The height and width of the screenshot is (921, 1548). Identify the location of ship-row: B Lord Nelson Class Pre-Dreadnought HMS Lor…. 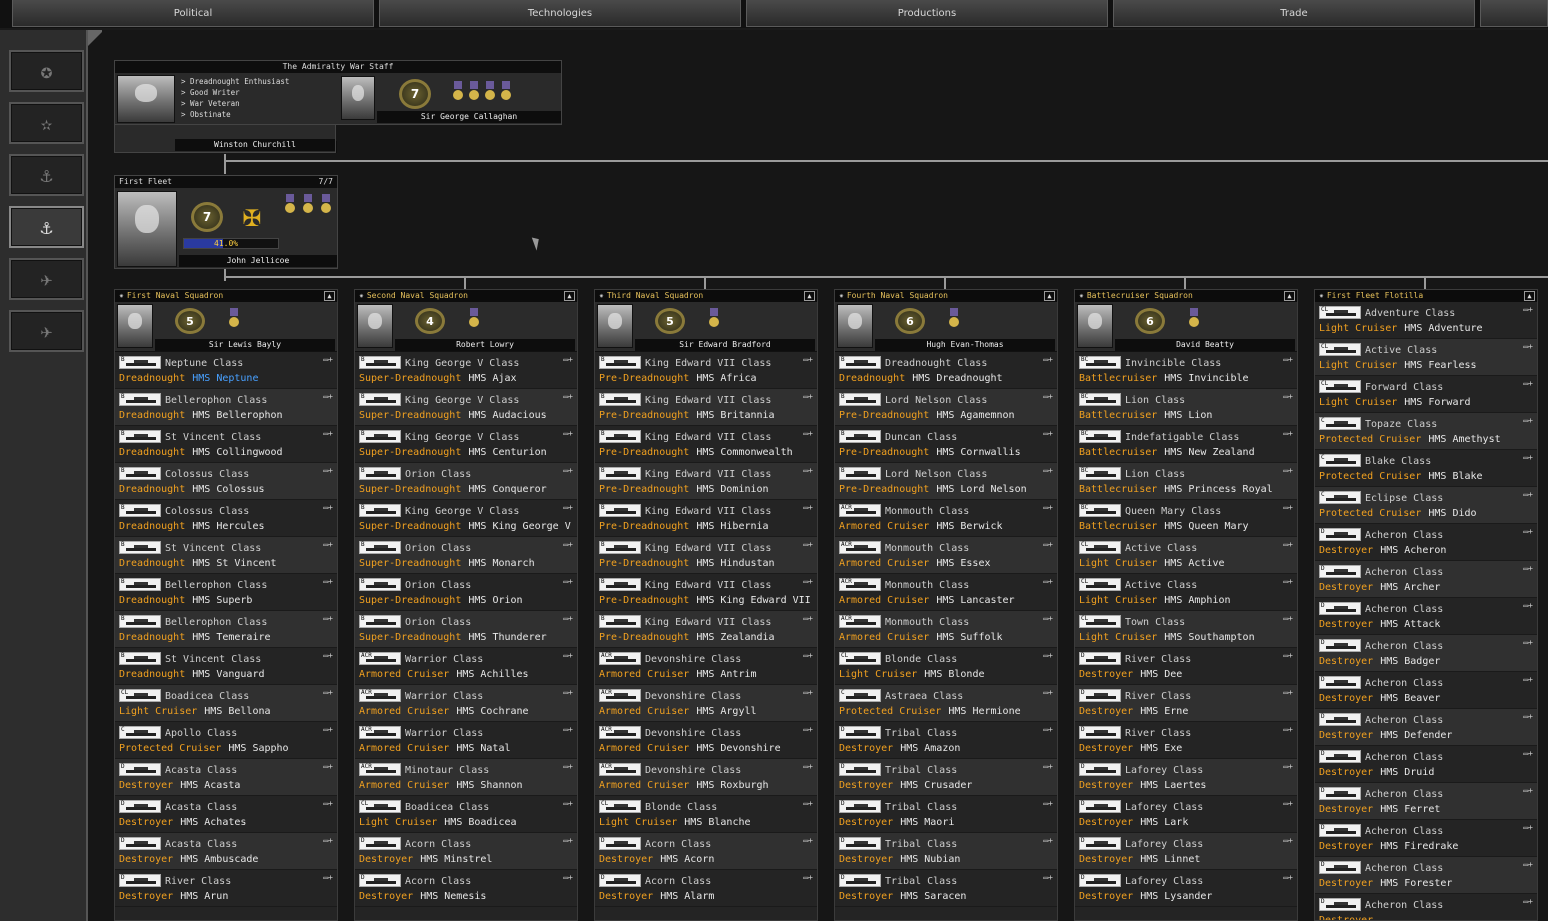
(946, 481).